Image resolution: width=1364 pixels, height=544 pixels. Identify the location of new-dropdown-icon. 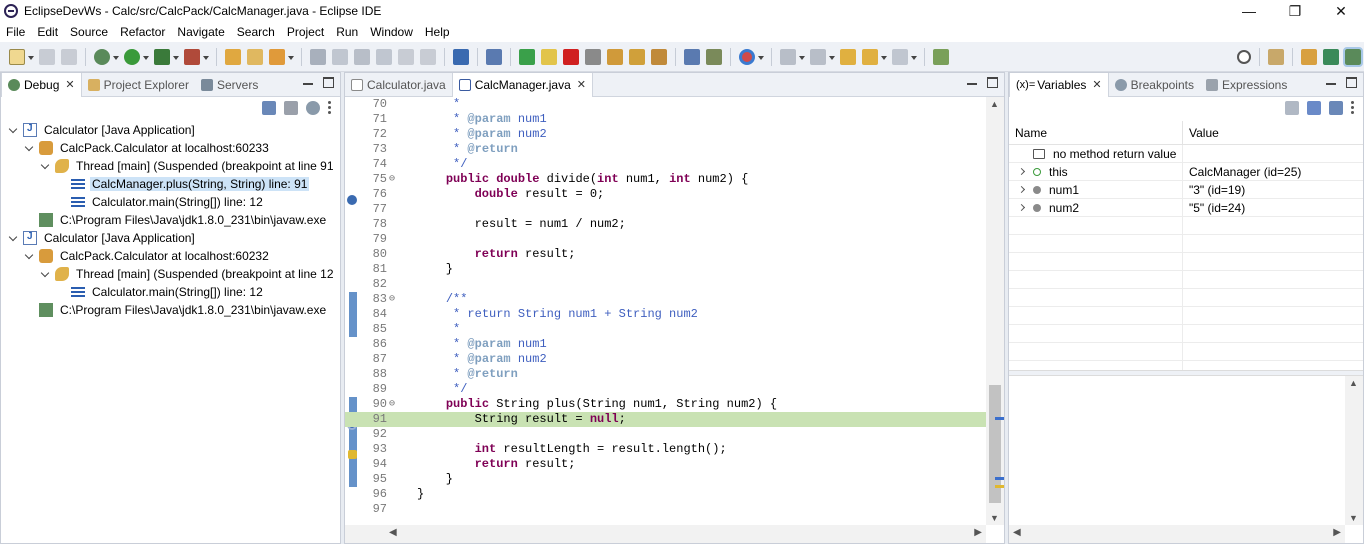
(31, 57).